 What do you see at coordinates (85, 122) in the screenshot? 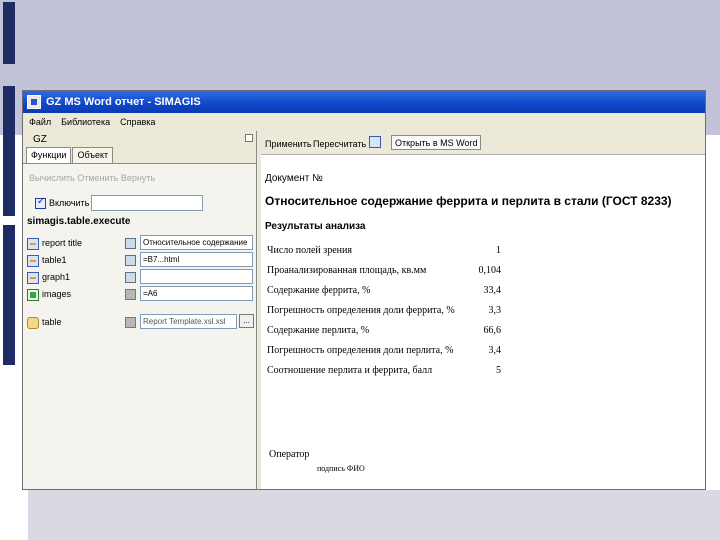
I see `menu-library: Библиотека` at bounding box center [85, 122].